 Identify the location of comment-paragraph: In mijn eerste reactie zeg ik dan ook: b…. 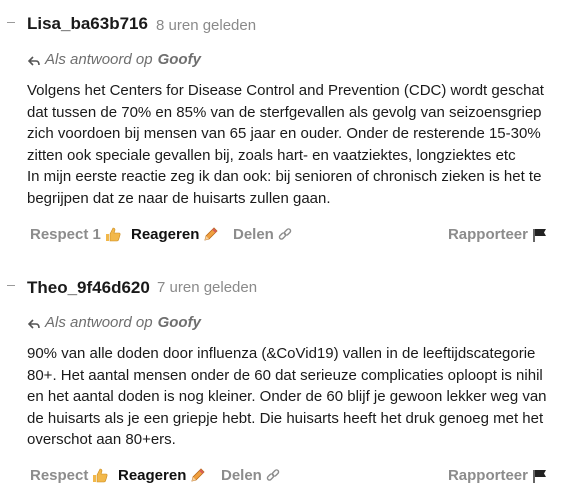
(284, 187).